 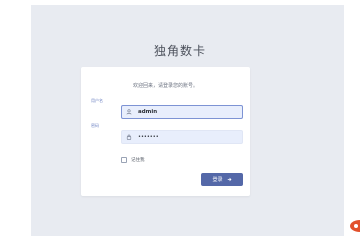 What do you see at coordinates (124, 160) in the screenshot?
I see `remember-checkbox` at bounding box center [124, 160].